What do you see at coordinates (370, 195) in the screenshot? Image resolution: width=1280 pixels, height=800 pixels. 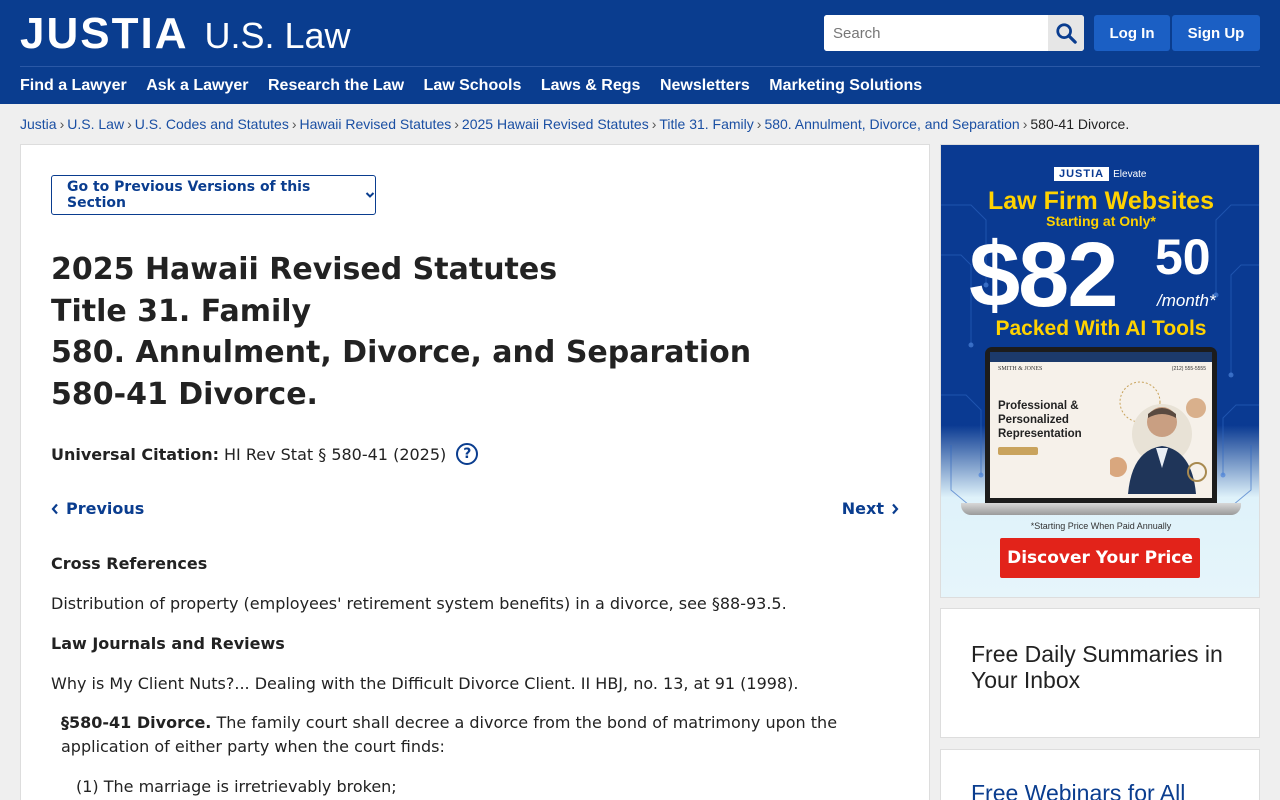 I see `chevron-down-icon` at bounding box center [370, 195].